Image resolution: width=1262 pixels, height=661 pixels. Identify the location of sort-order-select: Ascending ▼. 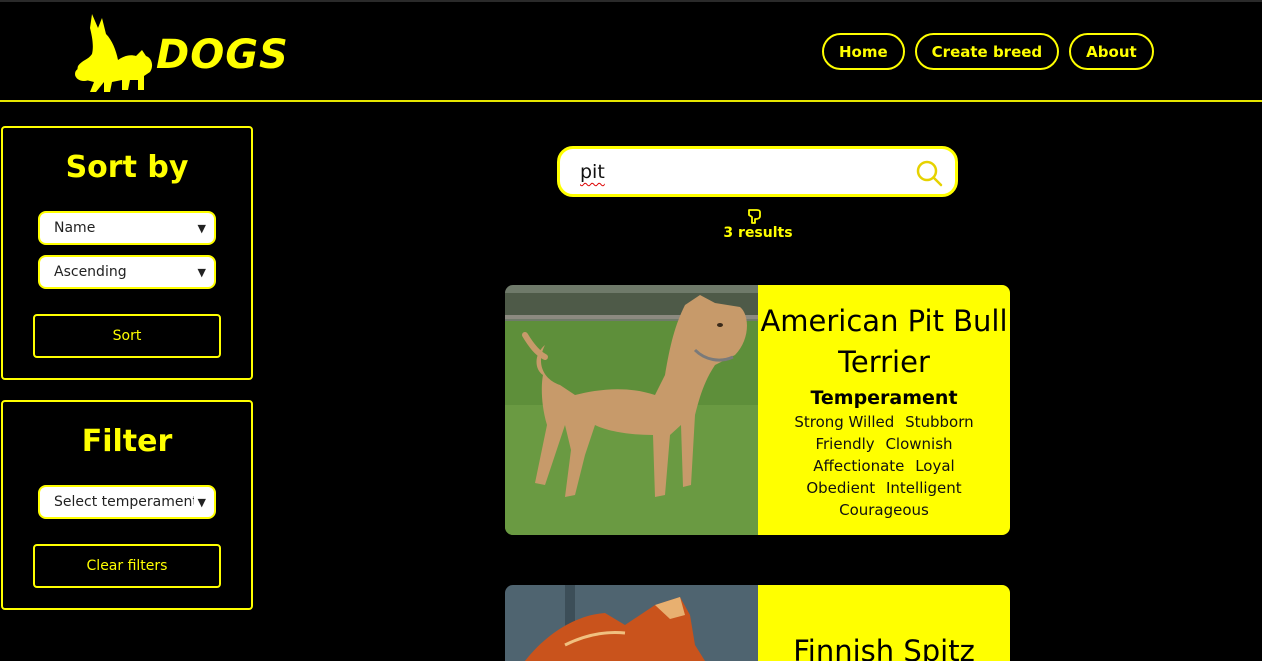
(127, 272).